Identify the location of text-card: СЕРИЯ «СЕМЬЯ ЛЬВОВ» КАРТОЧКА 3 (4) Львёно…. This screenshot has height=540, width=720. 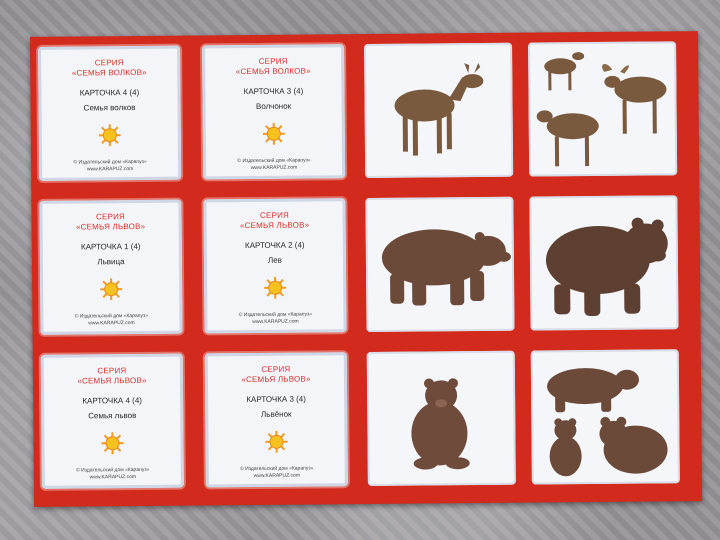
(276, 420).